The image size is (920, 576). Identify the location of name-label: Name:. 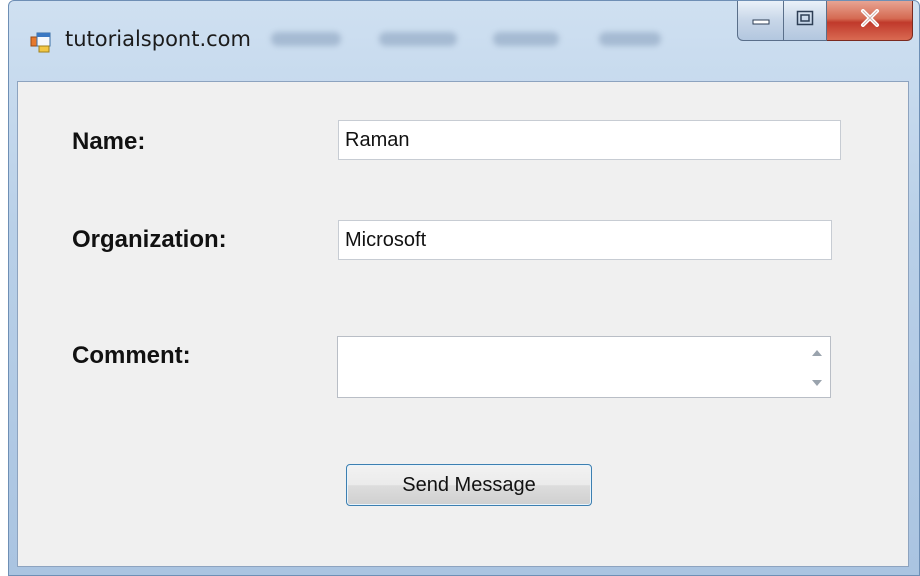
(109, 141).